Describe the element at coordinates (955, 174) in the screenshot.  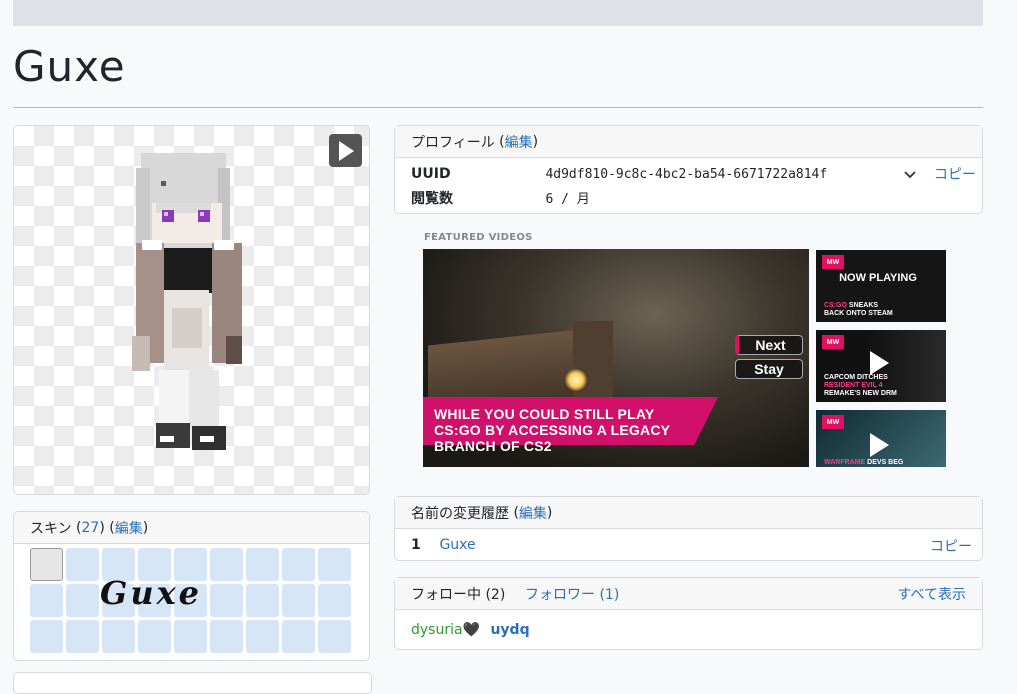
I see `uuid-copy-link: コピー` at that location.